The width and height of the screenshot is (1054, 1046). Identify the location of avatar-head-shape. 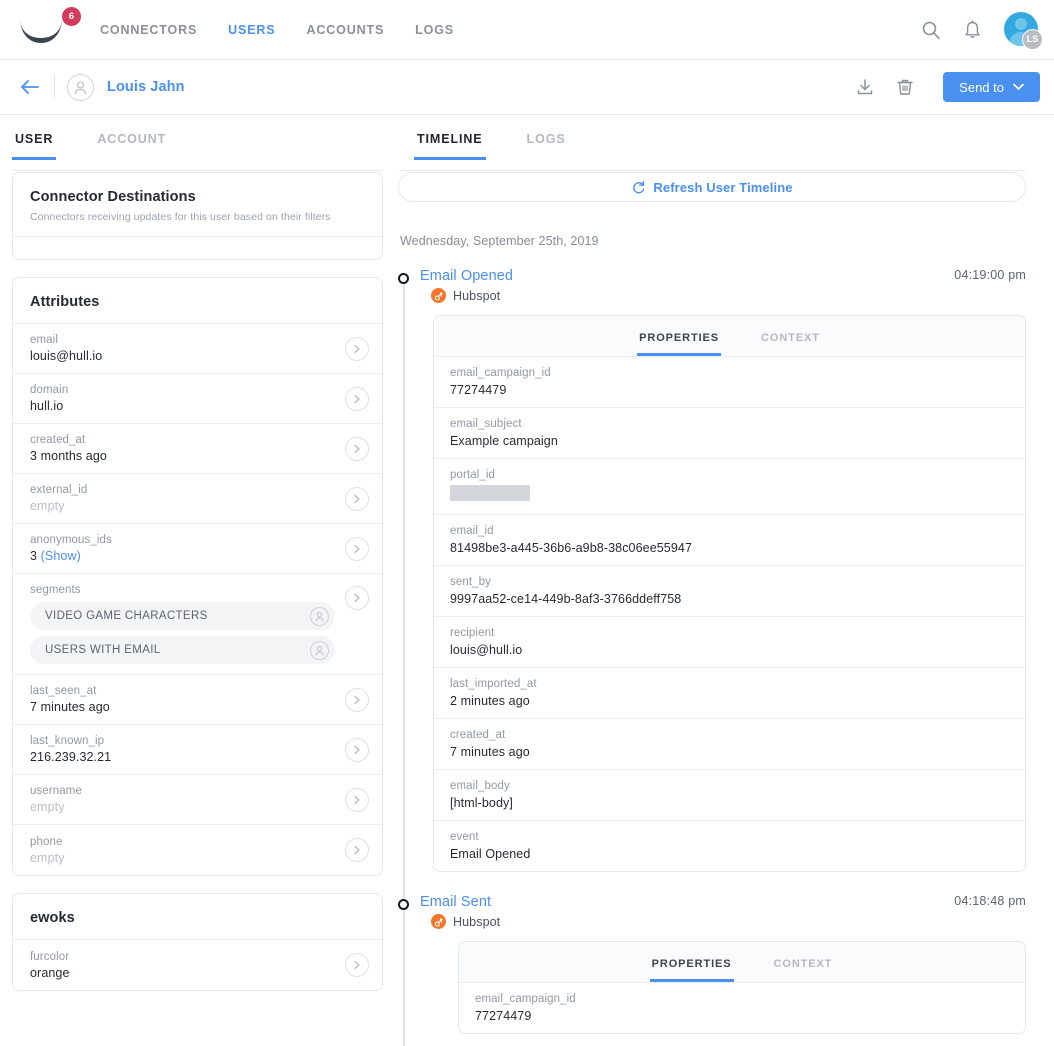
(1021, 23).